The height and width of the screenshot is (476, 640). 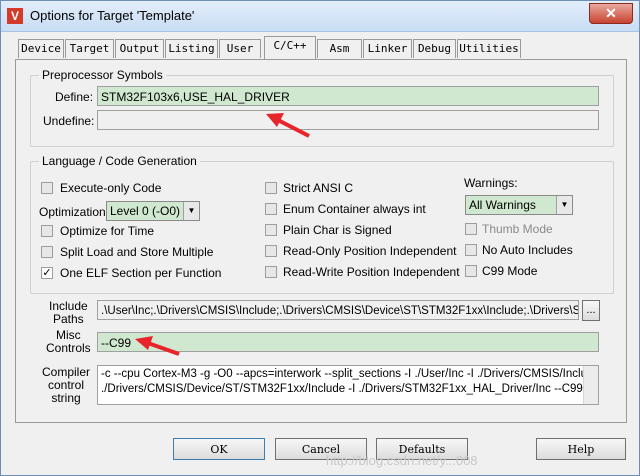 I want to click on define-label: Define:, so click(x=74, y=97).